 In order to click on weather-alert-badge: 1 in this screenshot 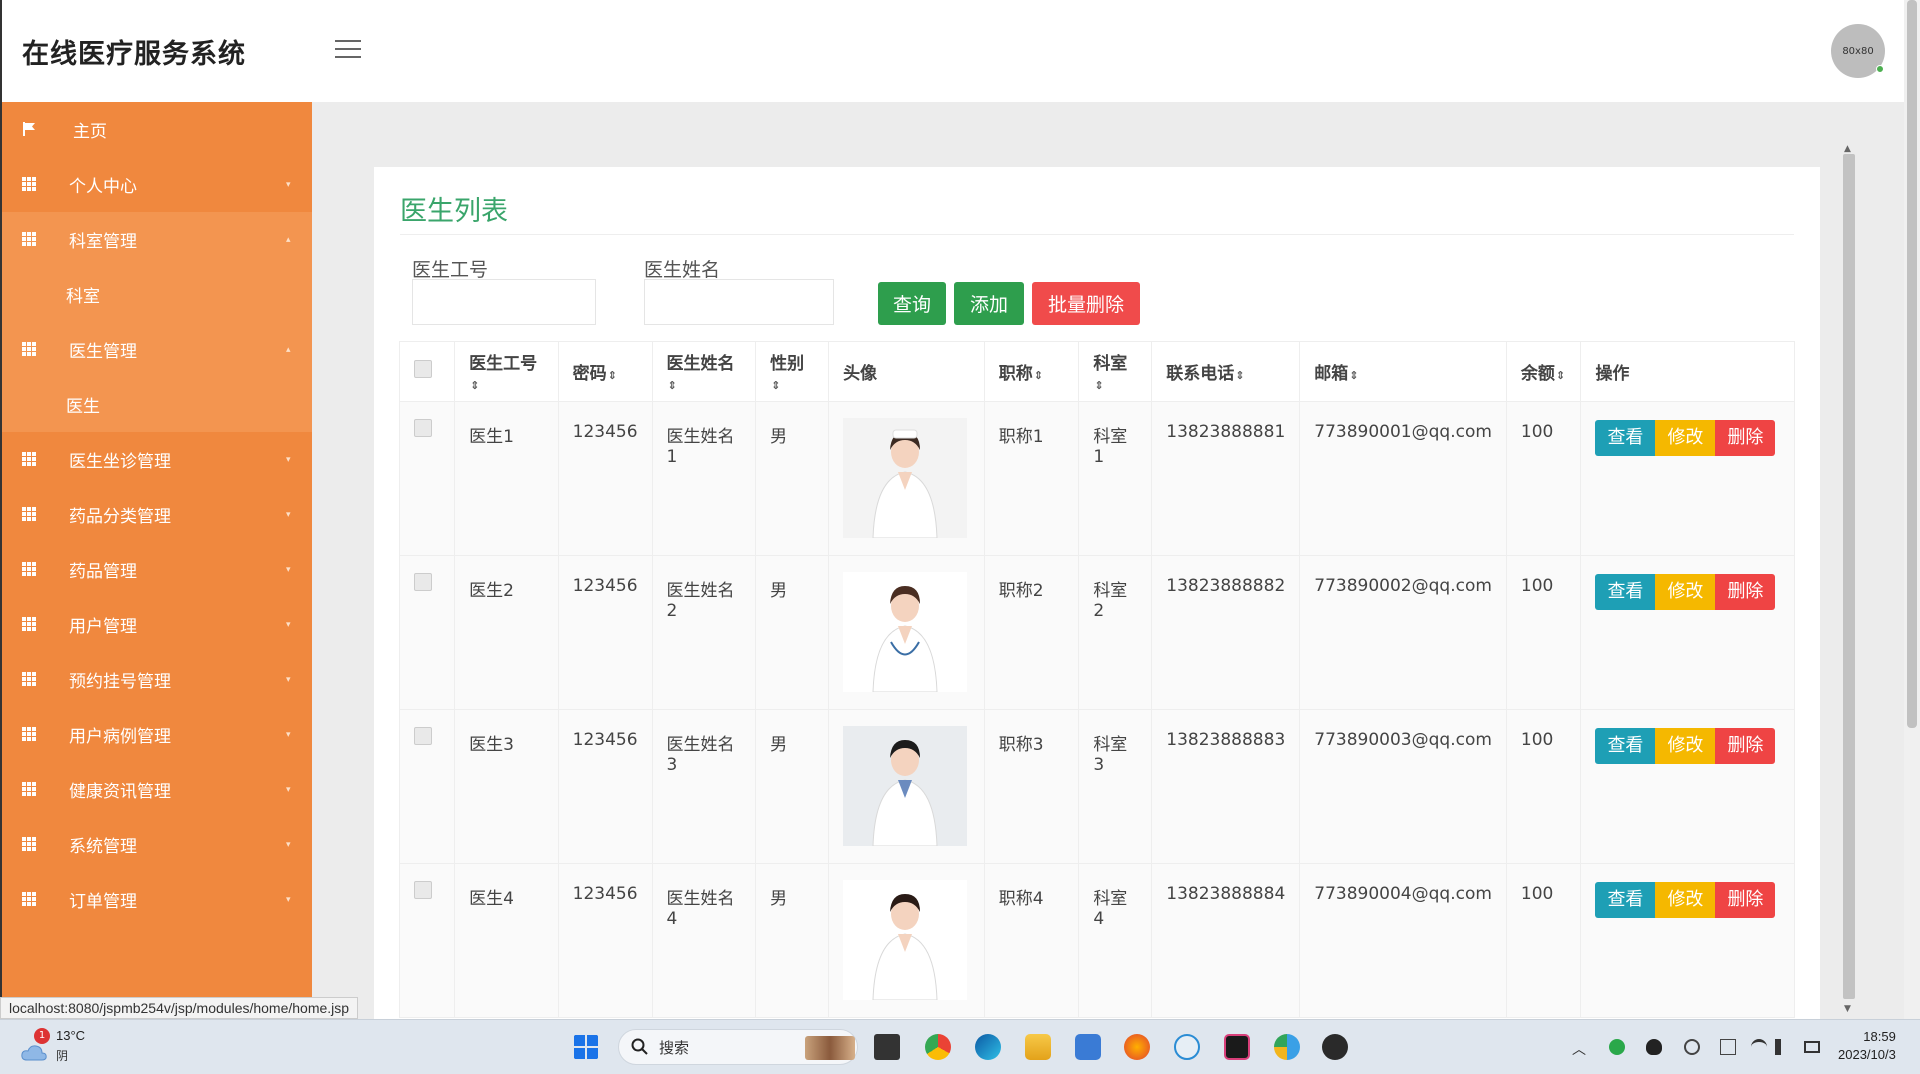, I will do `click(42, 1036)`.